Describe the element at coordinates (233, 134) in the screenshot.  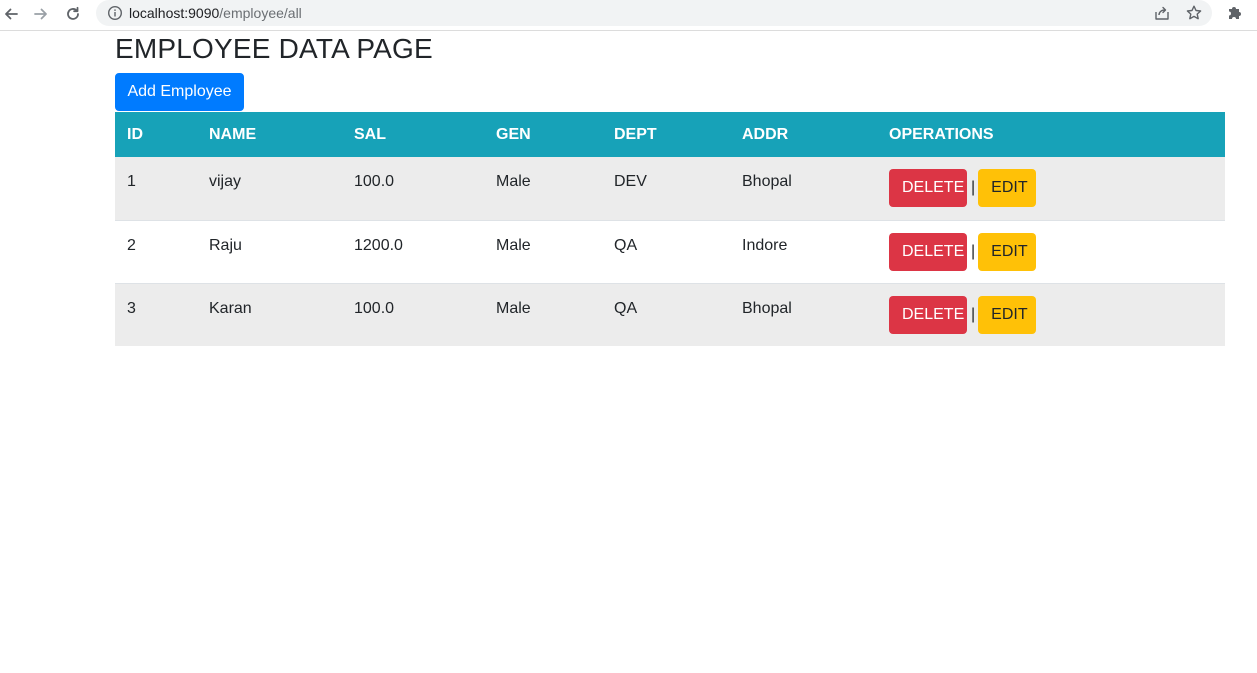
I see `column-header-name: NAME` at that location.